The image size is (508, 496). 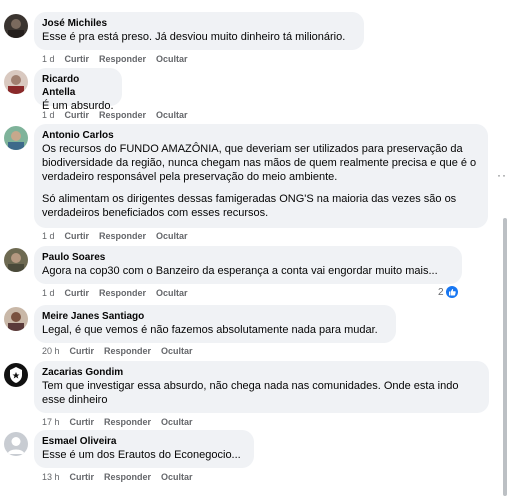 What do you see at coordinates (51, 477) in the screenshot?
I see `comment-time: 13 h` at bounding box center [51, 477].